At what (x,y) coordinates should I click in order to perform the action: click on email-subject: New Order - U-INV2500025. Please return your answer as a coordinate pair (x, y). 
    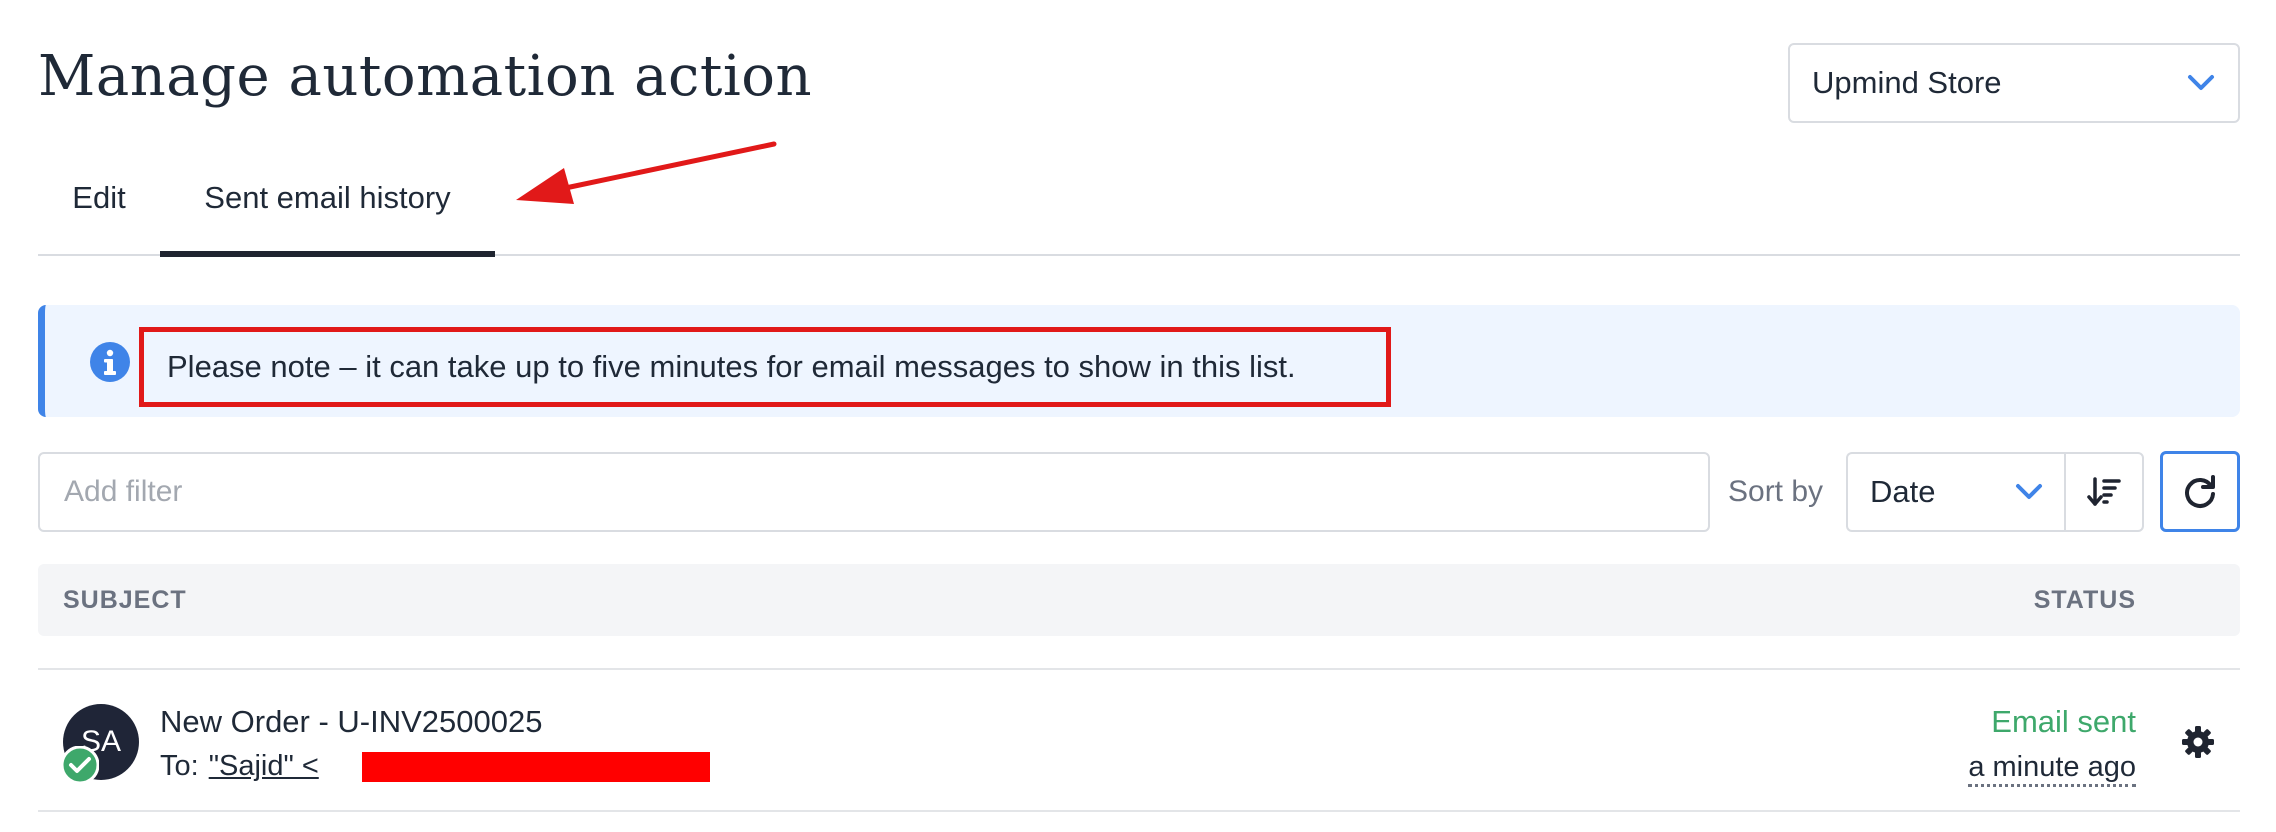
    Looking at the image, I should click on (351, 722).